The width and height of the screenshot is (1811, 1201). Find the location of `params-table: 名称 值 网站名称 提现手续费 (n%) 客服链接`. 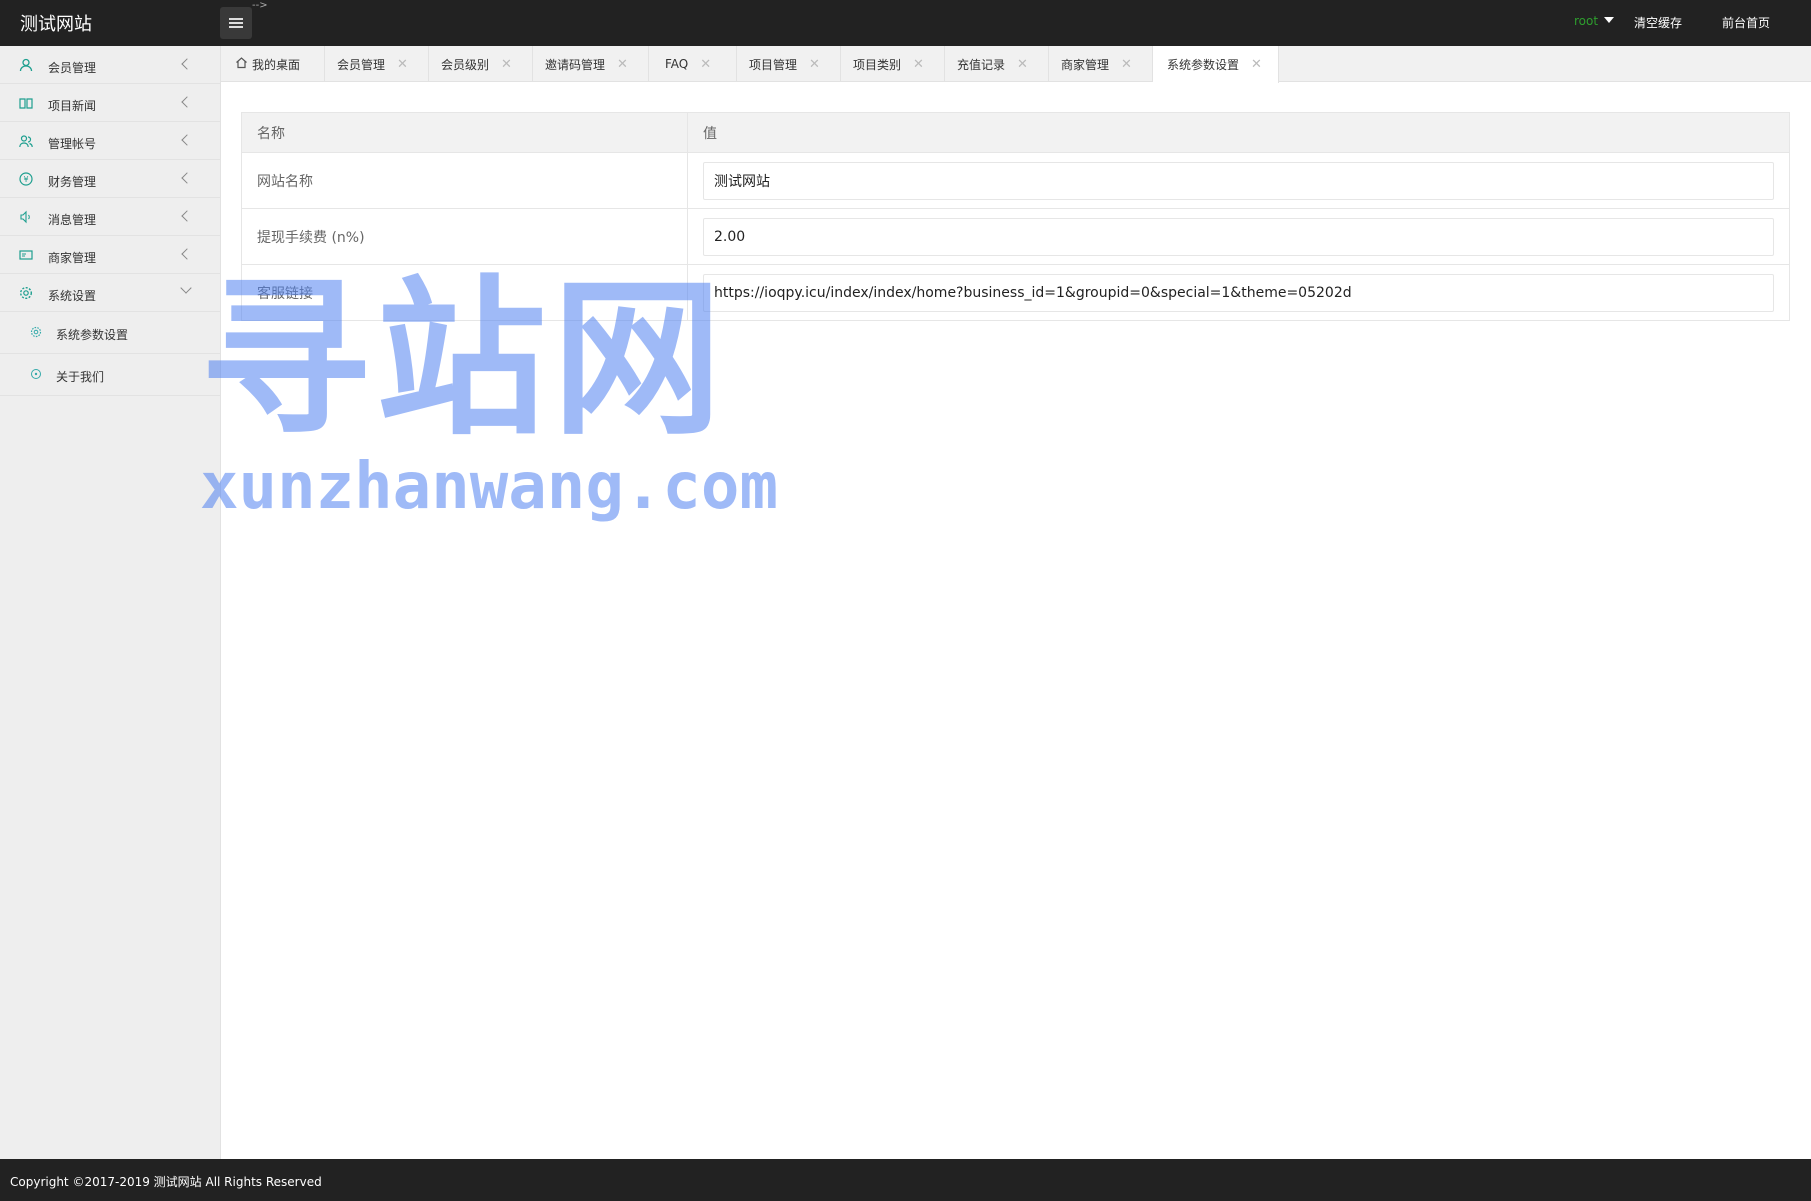

params-table: 名称 值 网站名称 提现手续费 (n%) 客服链接 is located at coordinates (1015, 216).